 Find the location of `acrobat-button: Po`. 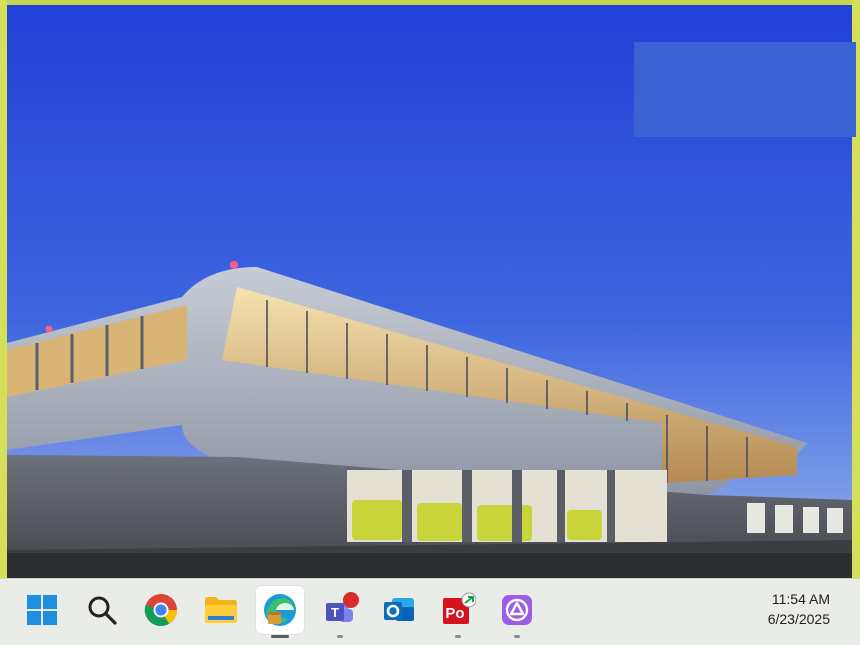

acrobat-button: Po is located at coordinates (458, 612).